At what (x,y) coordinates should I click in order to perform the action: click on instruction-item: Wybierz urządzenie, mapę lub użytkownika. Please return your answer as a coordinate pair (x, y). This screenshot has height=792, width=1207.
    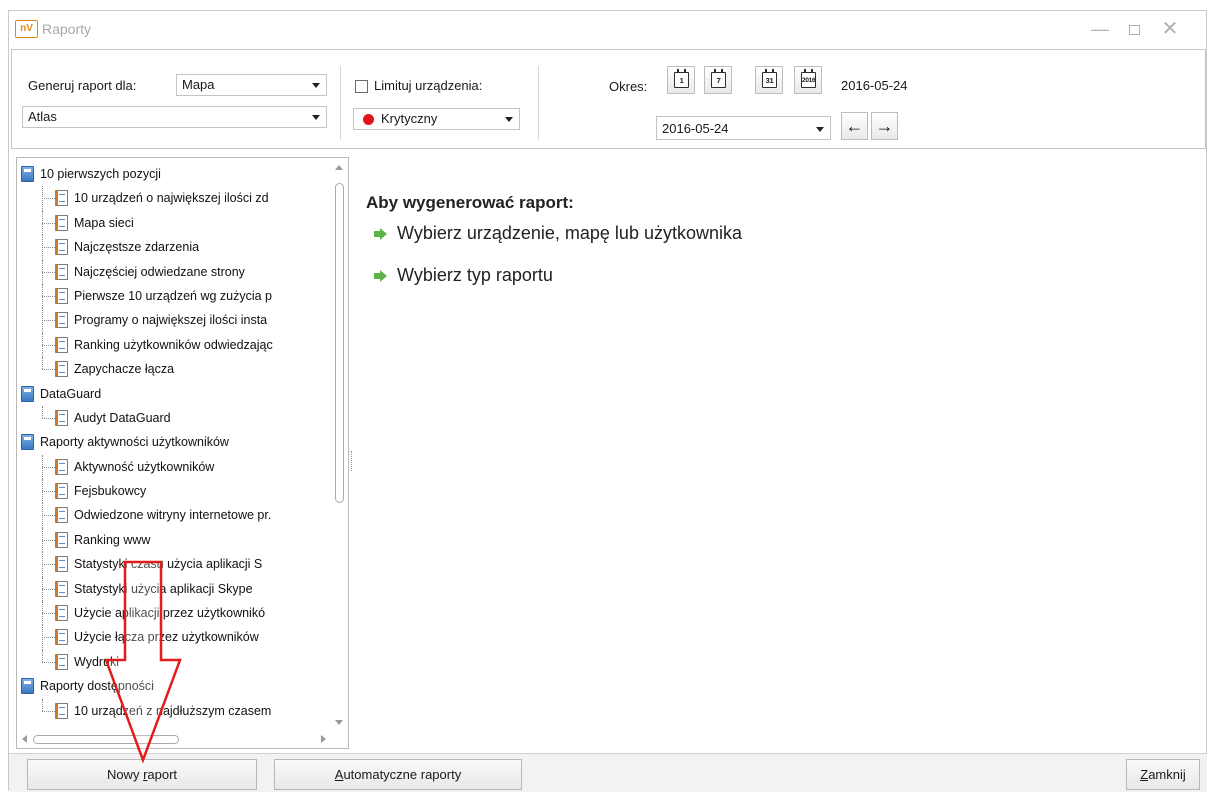
    Looking at the image, I should click on (558, 233).